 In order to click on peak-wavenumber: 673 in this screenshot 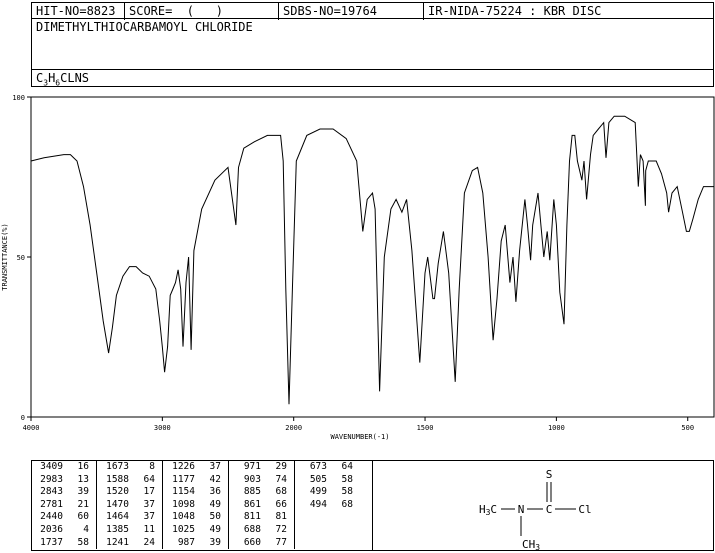, I will do `click(318, 466)`.